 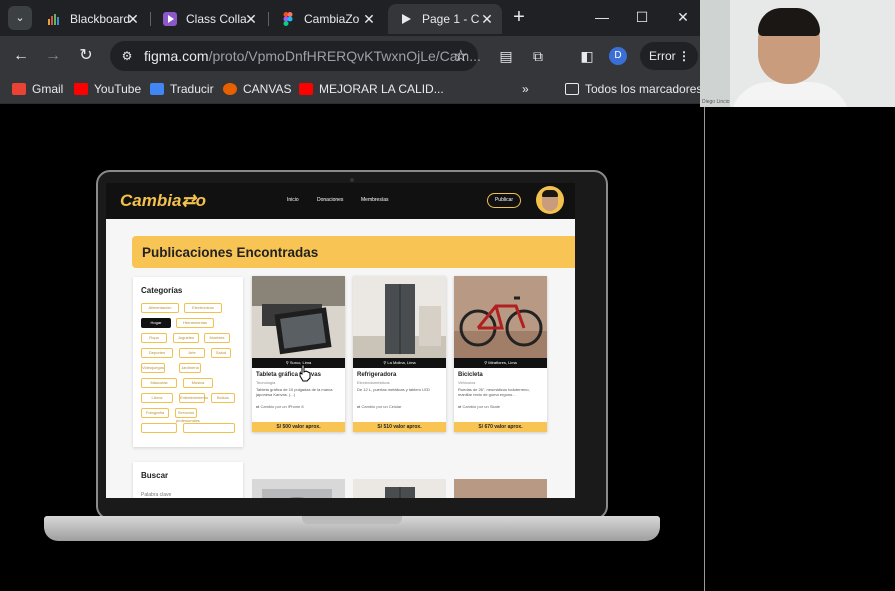 I want to click on profile-avatar: D, so click(x=618, y=56).